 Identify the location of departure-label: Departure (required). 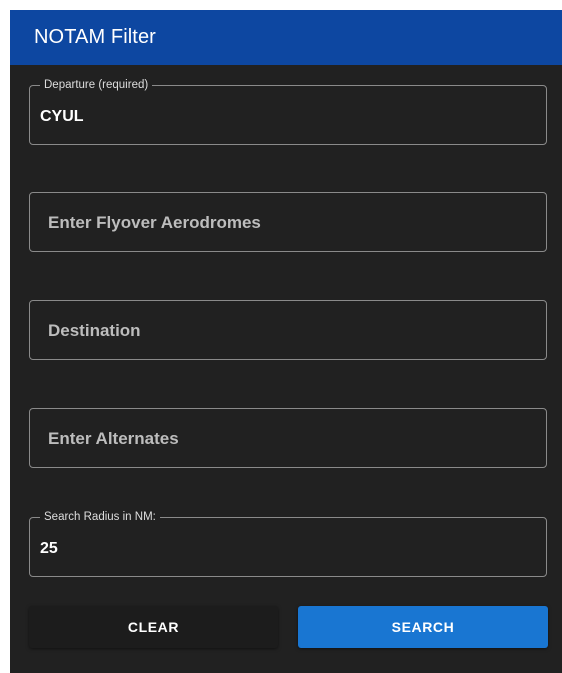
(96, 85).